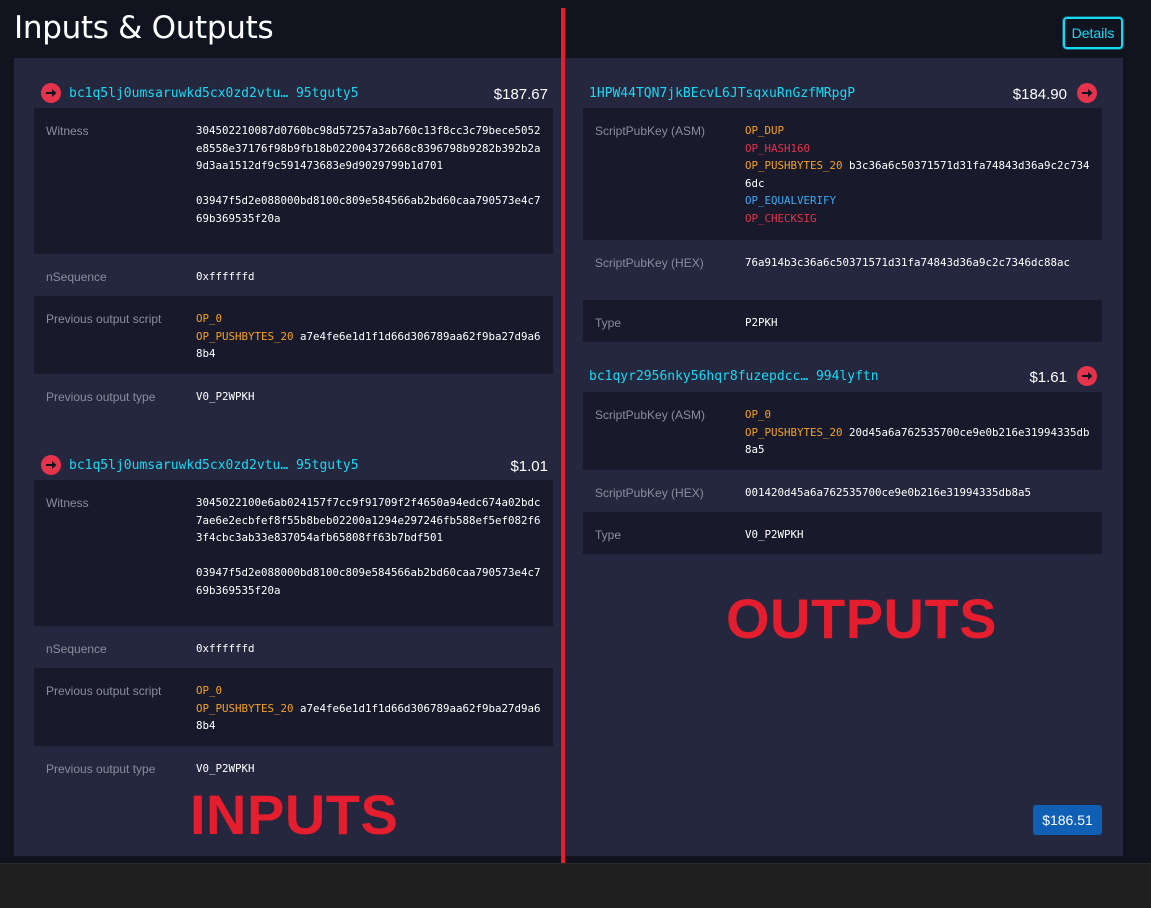 The image size is (1151, 908). Describe the element at coordinates (781, 218) in the screenshot. I see `opcode: OP_CHECKSIG` at that location.